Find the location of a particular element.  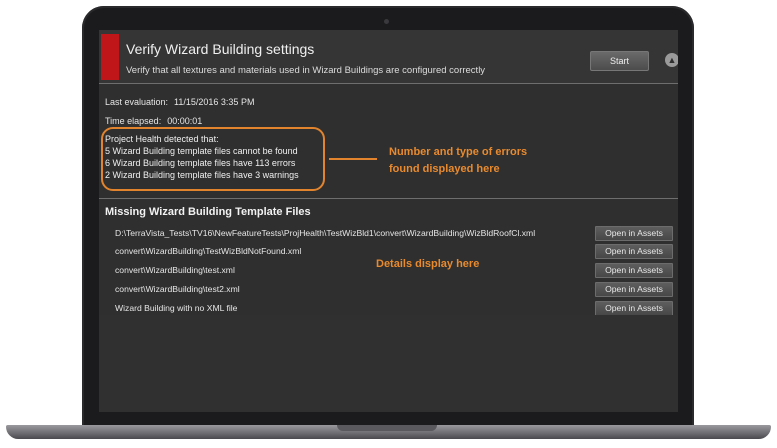

last-evaluation: Last evaluation: 11/15/2016 3:35 PM is located at coordinates (179, 102).